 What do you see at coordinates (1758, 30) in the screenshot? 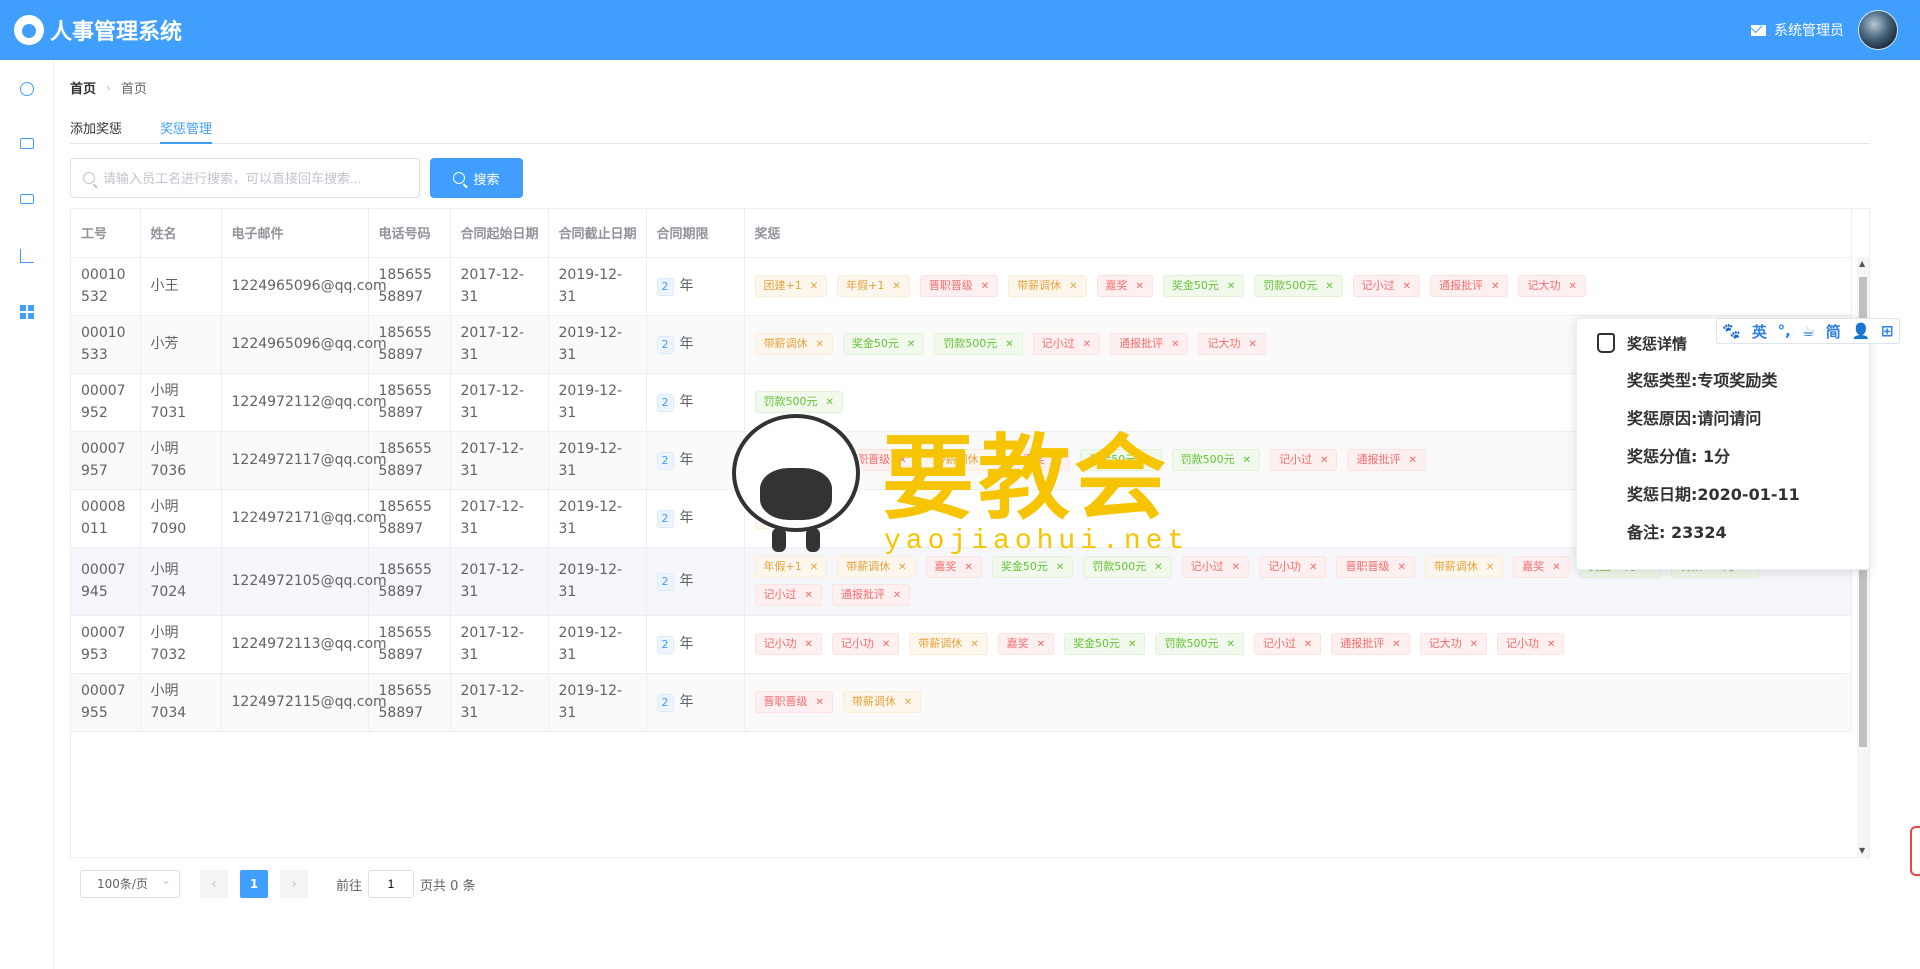
I see `mail-icon` at bounding box center [1758, 30].